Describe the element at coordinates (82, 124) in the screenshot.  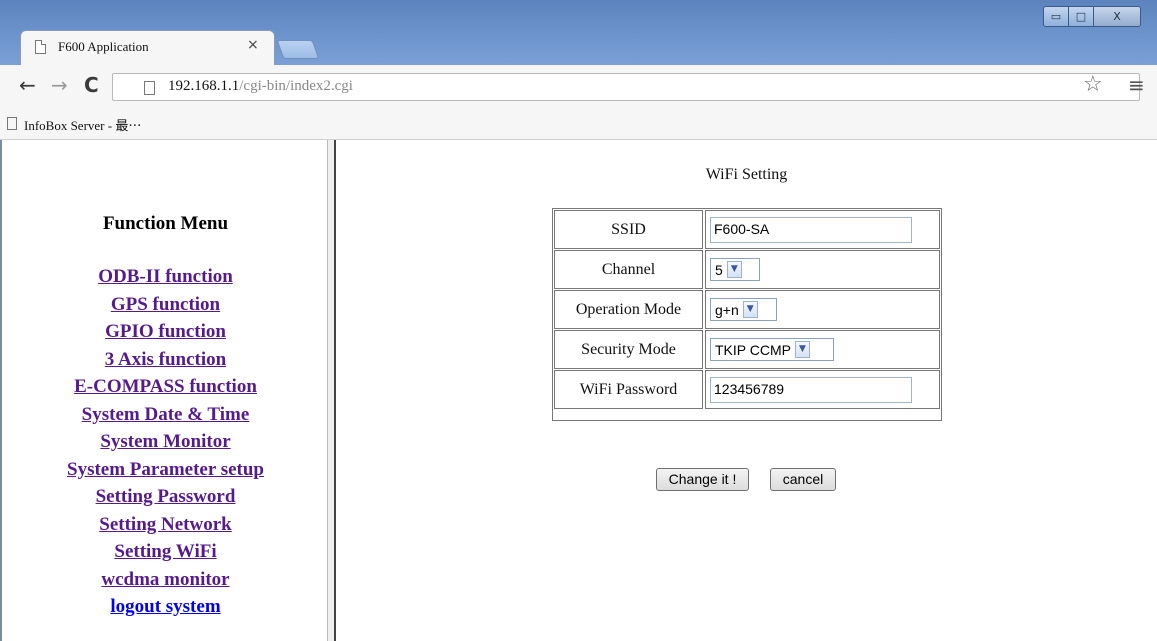
I see `bookmark-item: InfoBox Server - 最⋯` at that location.